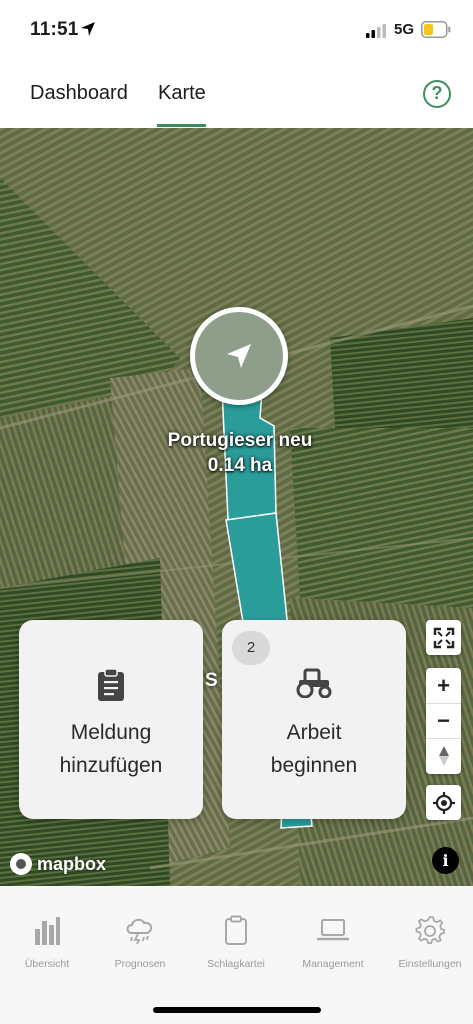 Image resolution: width=473 pixels, height=1024 pixels. What do you see at coordinates (443, 686) in the screenshot?
I see `zoom-in-button: +` at bounding box center [443, 686].